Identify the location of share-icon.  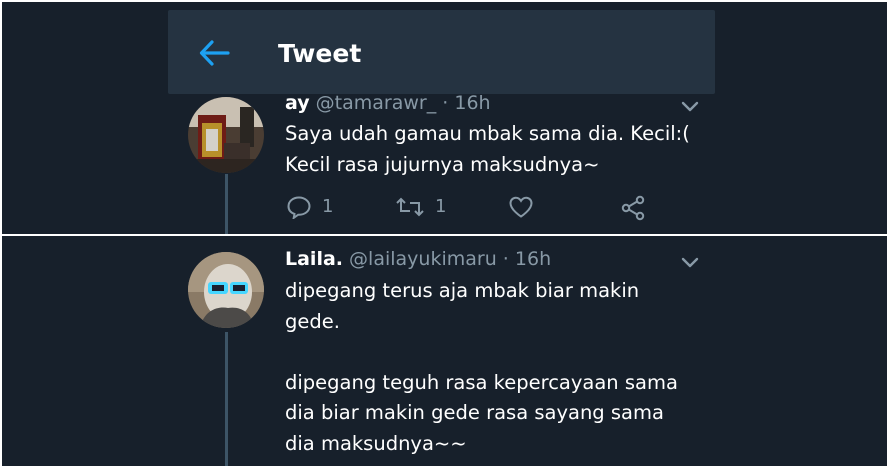
(633, 208).